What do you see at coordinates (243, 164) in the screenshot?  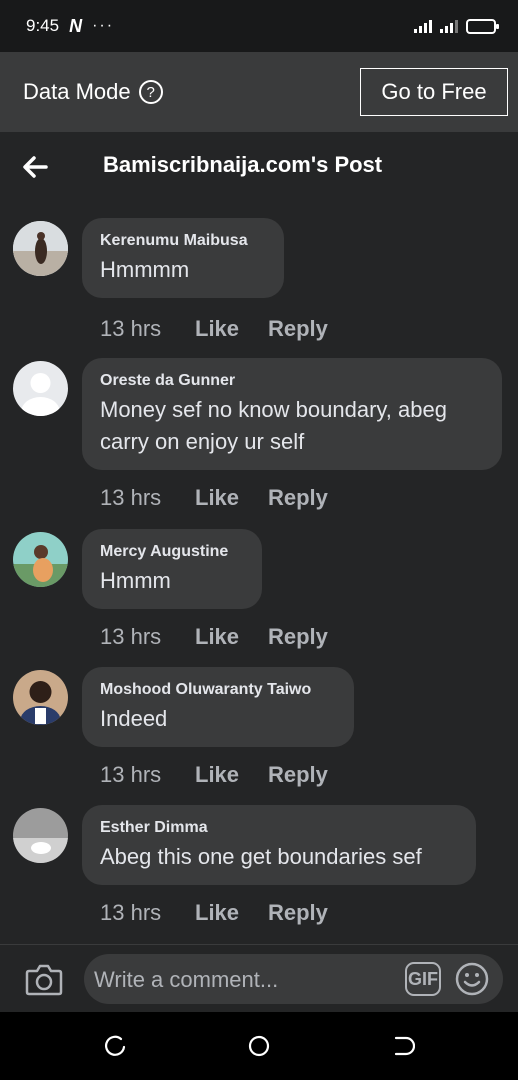 I see `page-title: Bamiscribnaija.com's Post` at bounding box center [243, 164].